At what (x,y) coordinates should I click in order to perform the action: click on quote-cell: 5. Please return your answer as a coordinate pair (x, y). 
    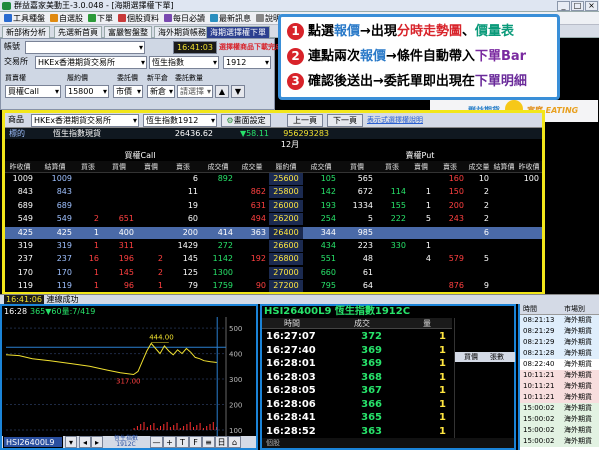
    Looking at the image, I should click on (478, 259).